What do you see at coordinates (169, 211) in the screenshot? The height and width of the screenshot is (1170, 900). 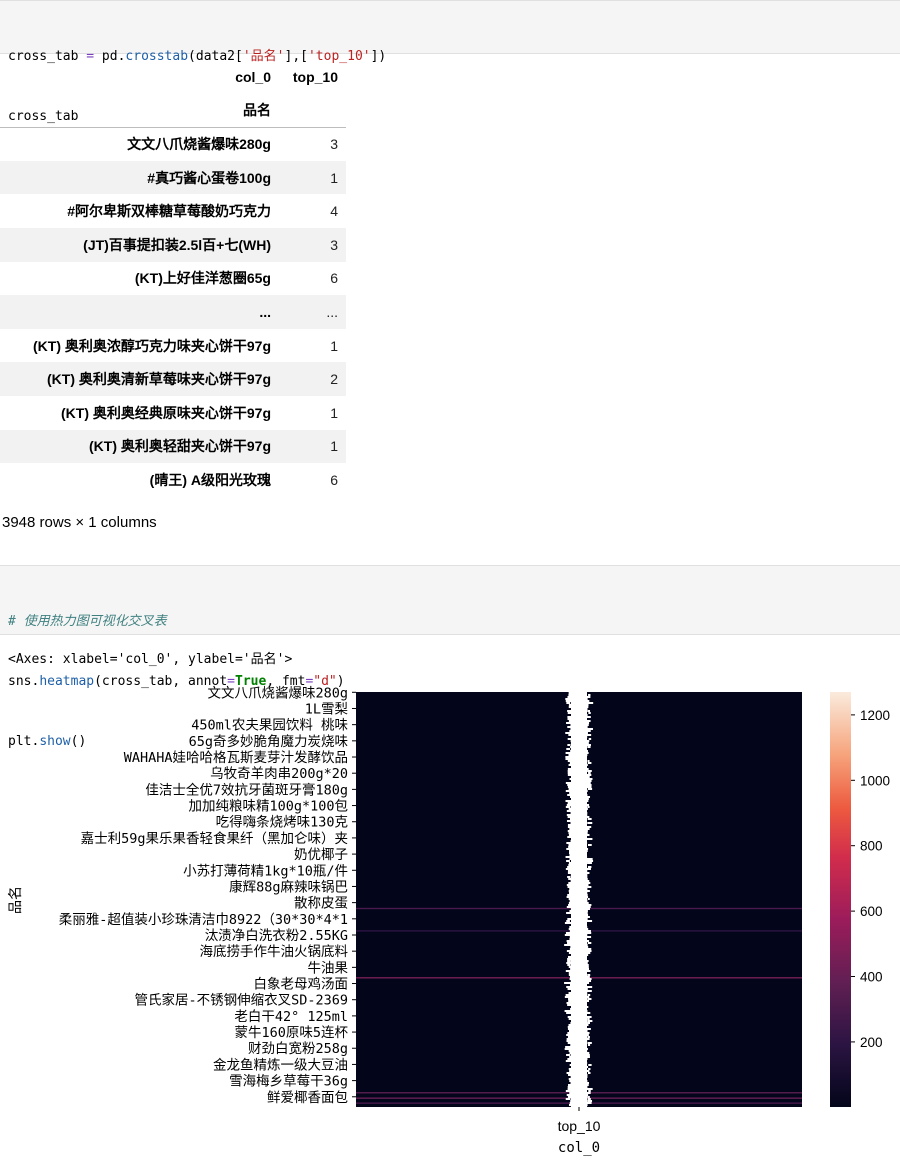 I see `row-label: #阿尔卑斯双棒糖草莓酸奶巧克力` at bounding box center [169, 211].